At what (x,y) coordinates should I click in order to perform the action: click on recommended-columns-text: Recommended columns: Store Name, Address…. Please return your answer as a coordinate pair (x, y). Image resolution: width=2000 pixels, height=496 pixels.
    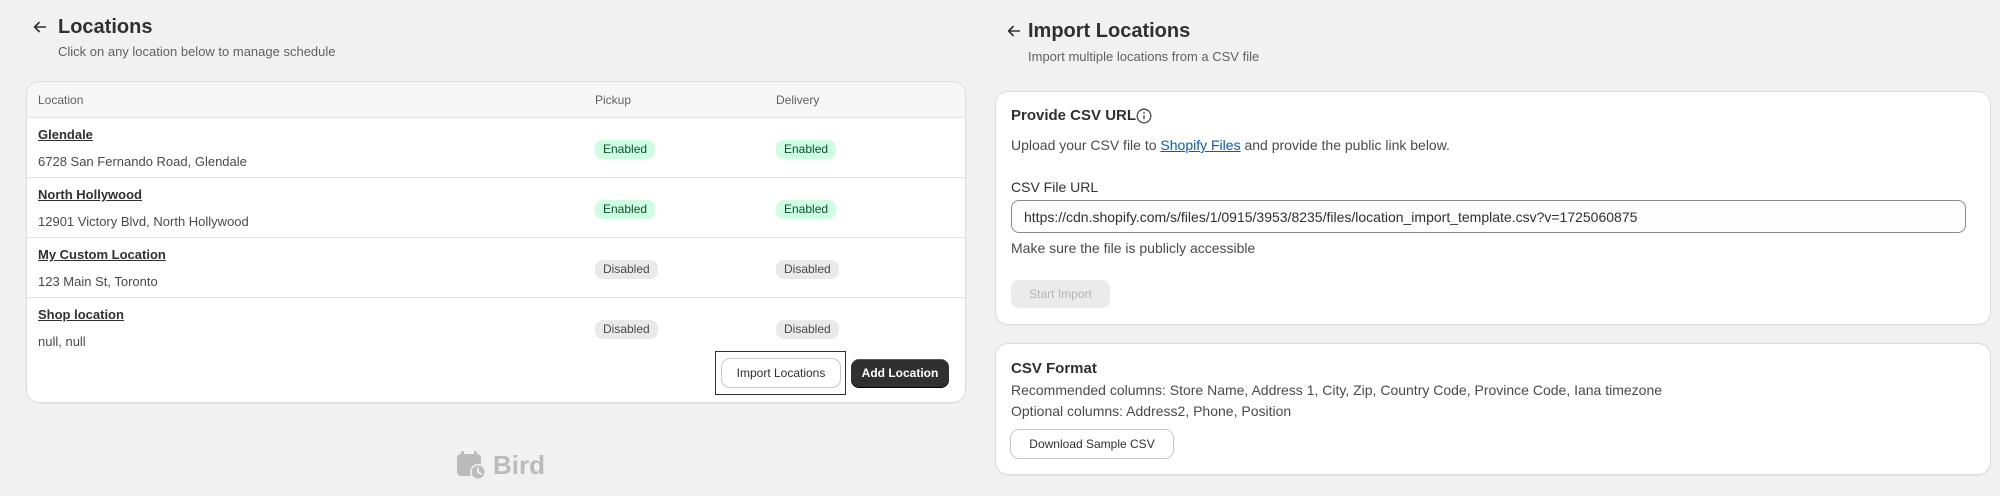
    Looking at the image, I should click on (1337, 390).